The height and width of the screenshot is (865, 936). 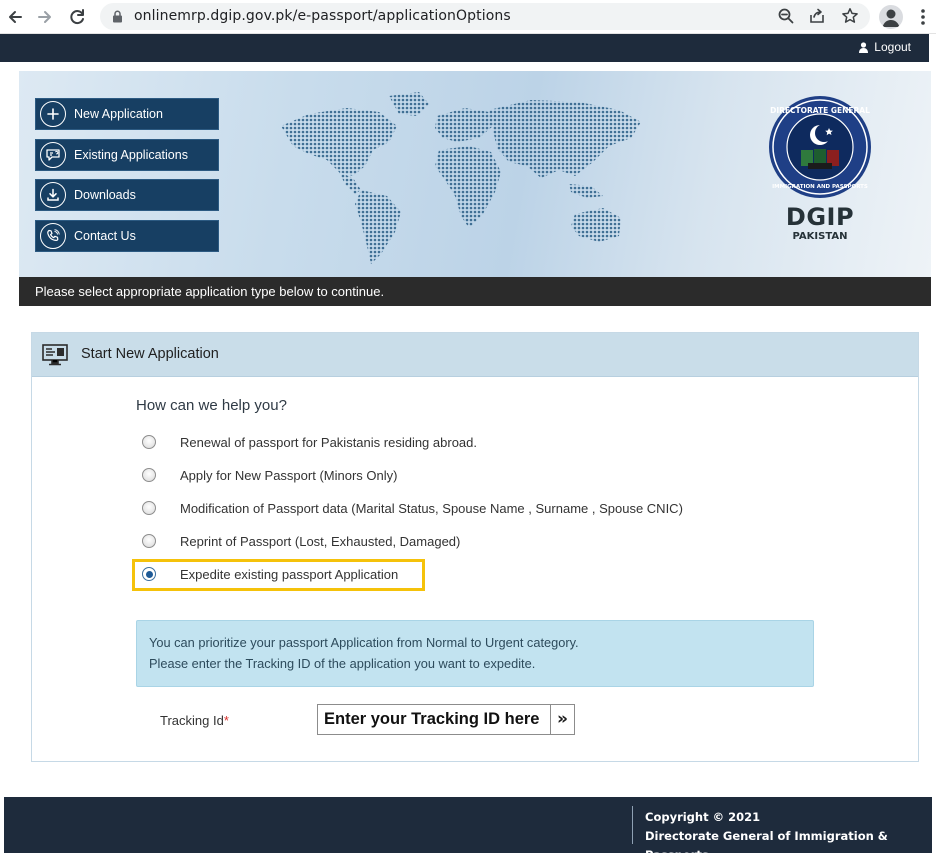 What do you see at coordinates (820, 217) in the screenshot?
I see `logo-title: DGIP` at bounding box center [820, 217].